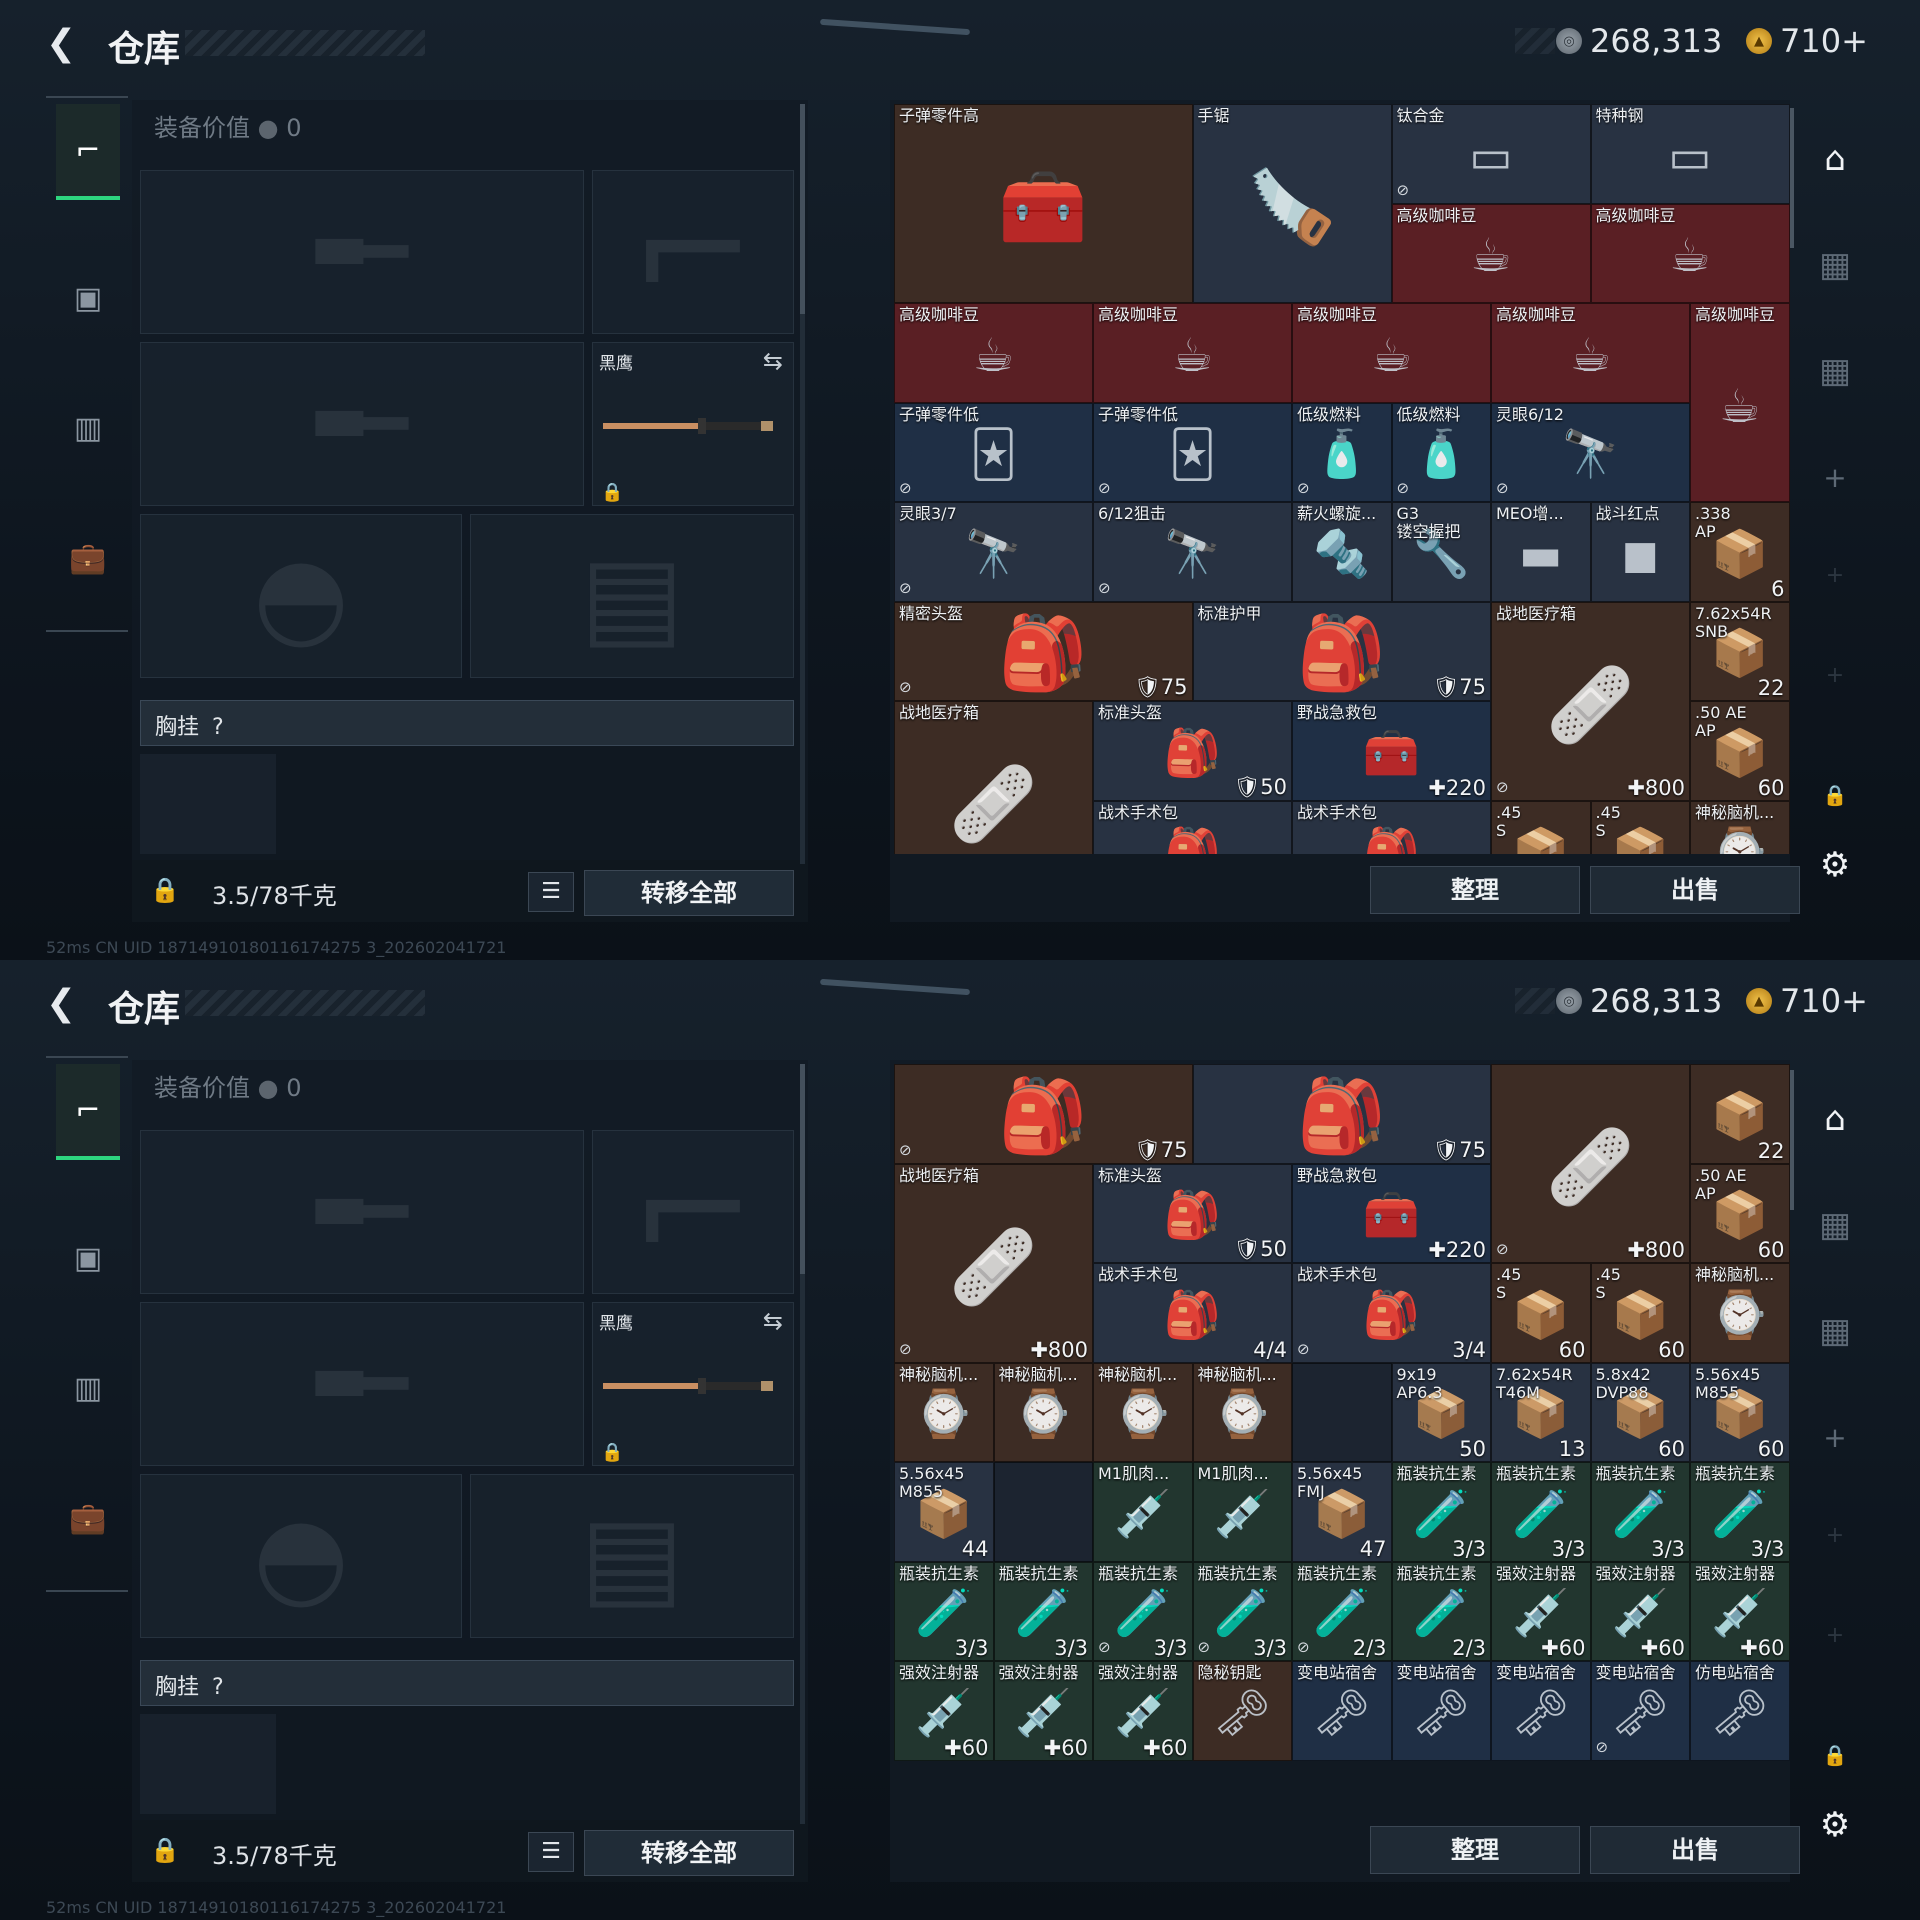  Describe the element at coordinates (1835, 1331) in the screenshot. I see `storage-tab-3-icon: ▦` at that location.